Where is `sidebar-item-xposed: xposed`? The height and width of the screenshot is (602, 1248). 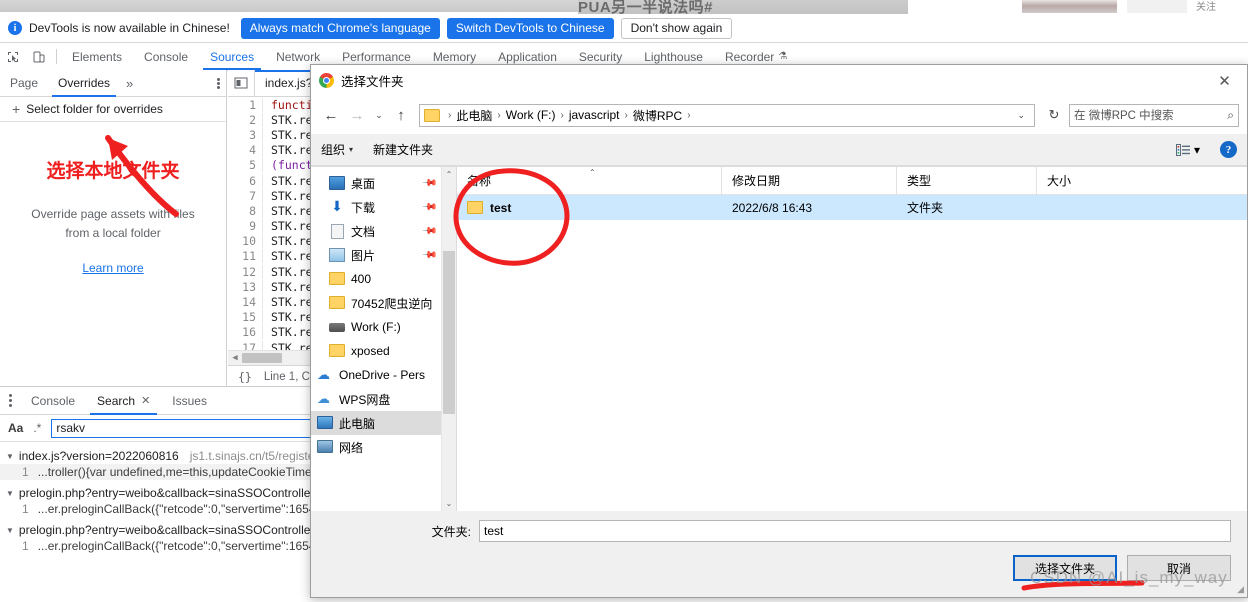 sidebar-item-xposed: xposed is located at coordinates (376, 351).